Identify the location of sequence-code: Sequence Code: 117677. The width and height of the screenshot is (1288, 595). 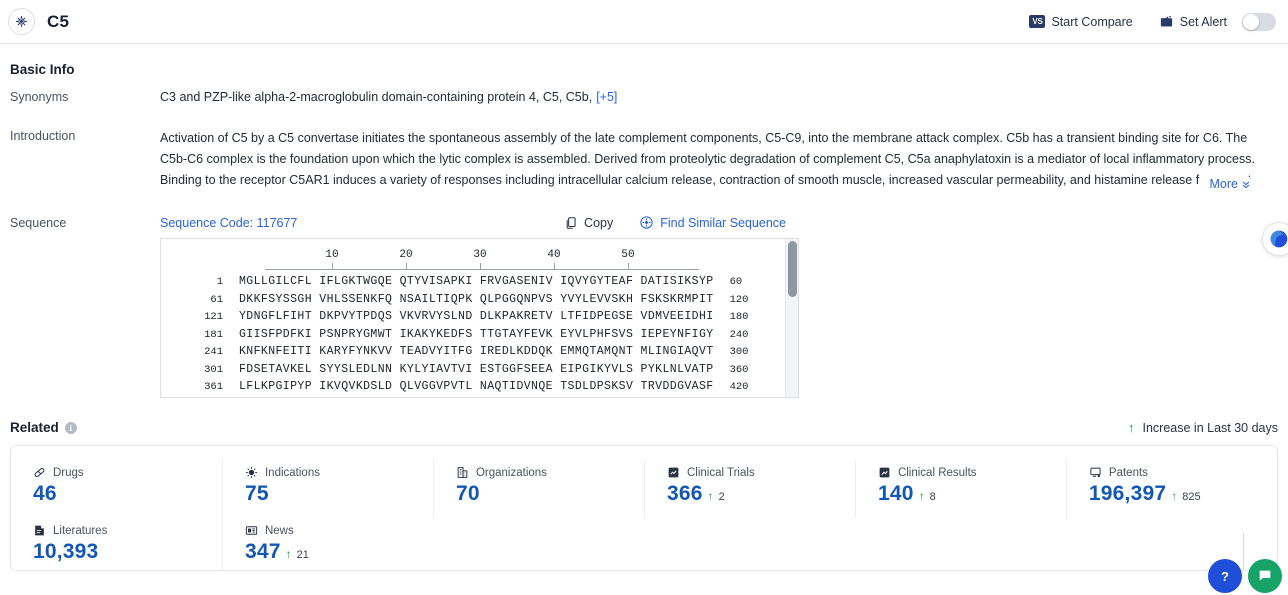
(228, 223).